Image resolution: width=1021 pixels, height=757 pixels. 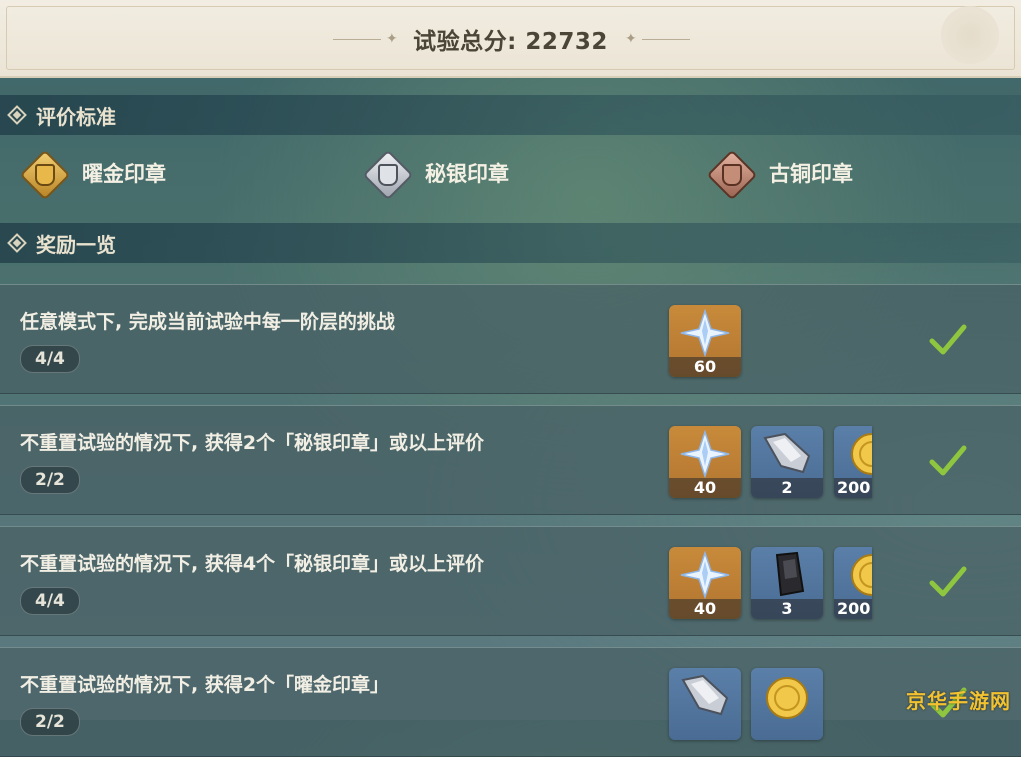 I want to click on grade-gold: 曜金印章, so click(x=92, y=173).